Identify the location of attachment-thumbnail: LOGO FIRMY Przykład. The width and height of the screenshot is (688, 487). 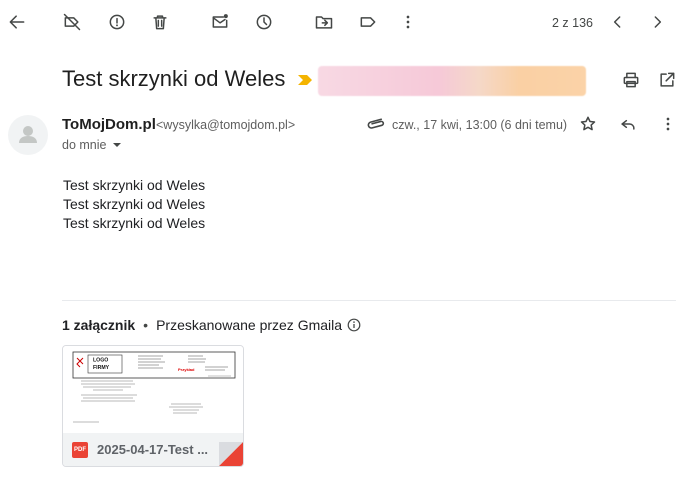
(153, 389).